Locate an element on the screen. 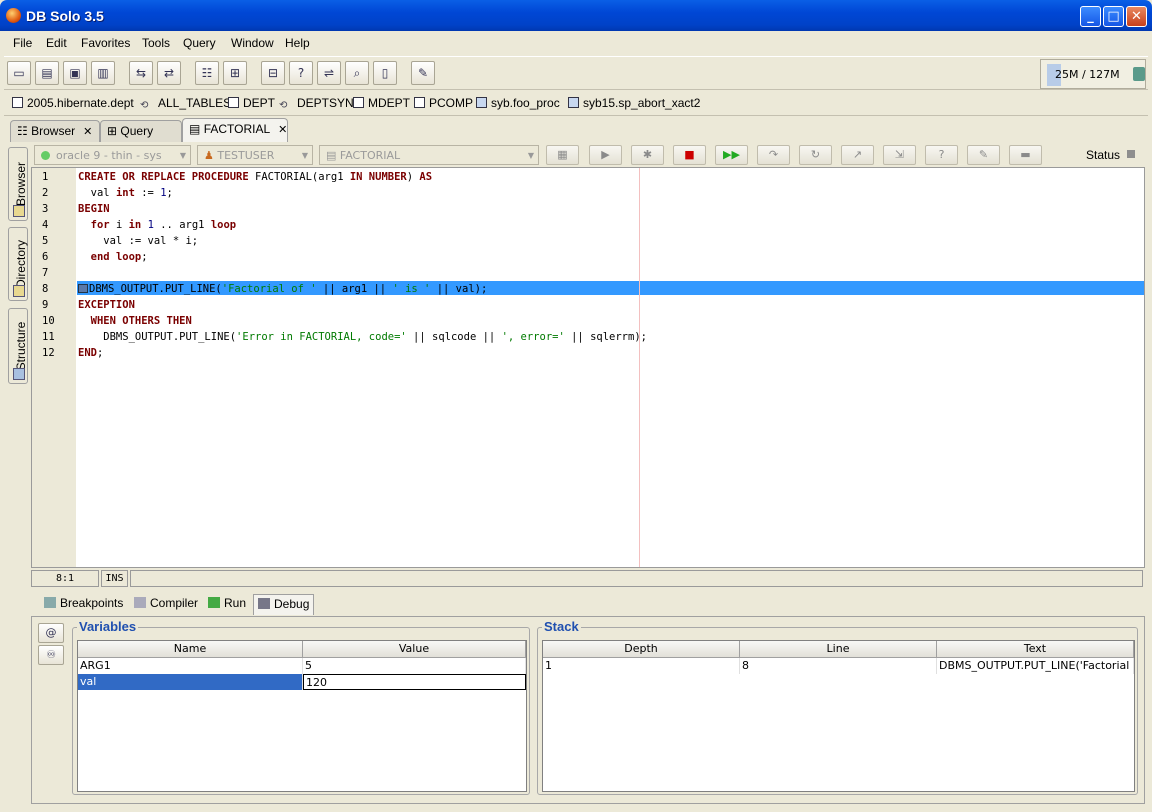 This screenshot has width=1152, height=812. favorite-item: ⟲ DEPTSYN is located at coordinates (316, 103).